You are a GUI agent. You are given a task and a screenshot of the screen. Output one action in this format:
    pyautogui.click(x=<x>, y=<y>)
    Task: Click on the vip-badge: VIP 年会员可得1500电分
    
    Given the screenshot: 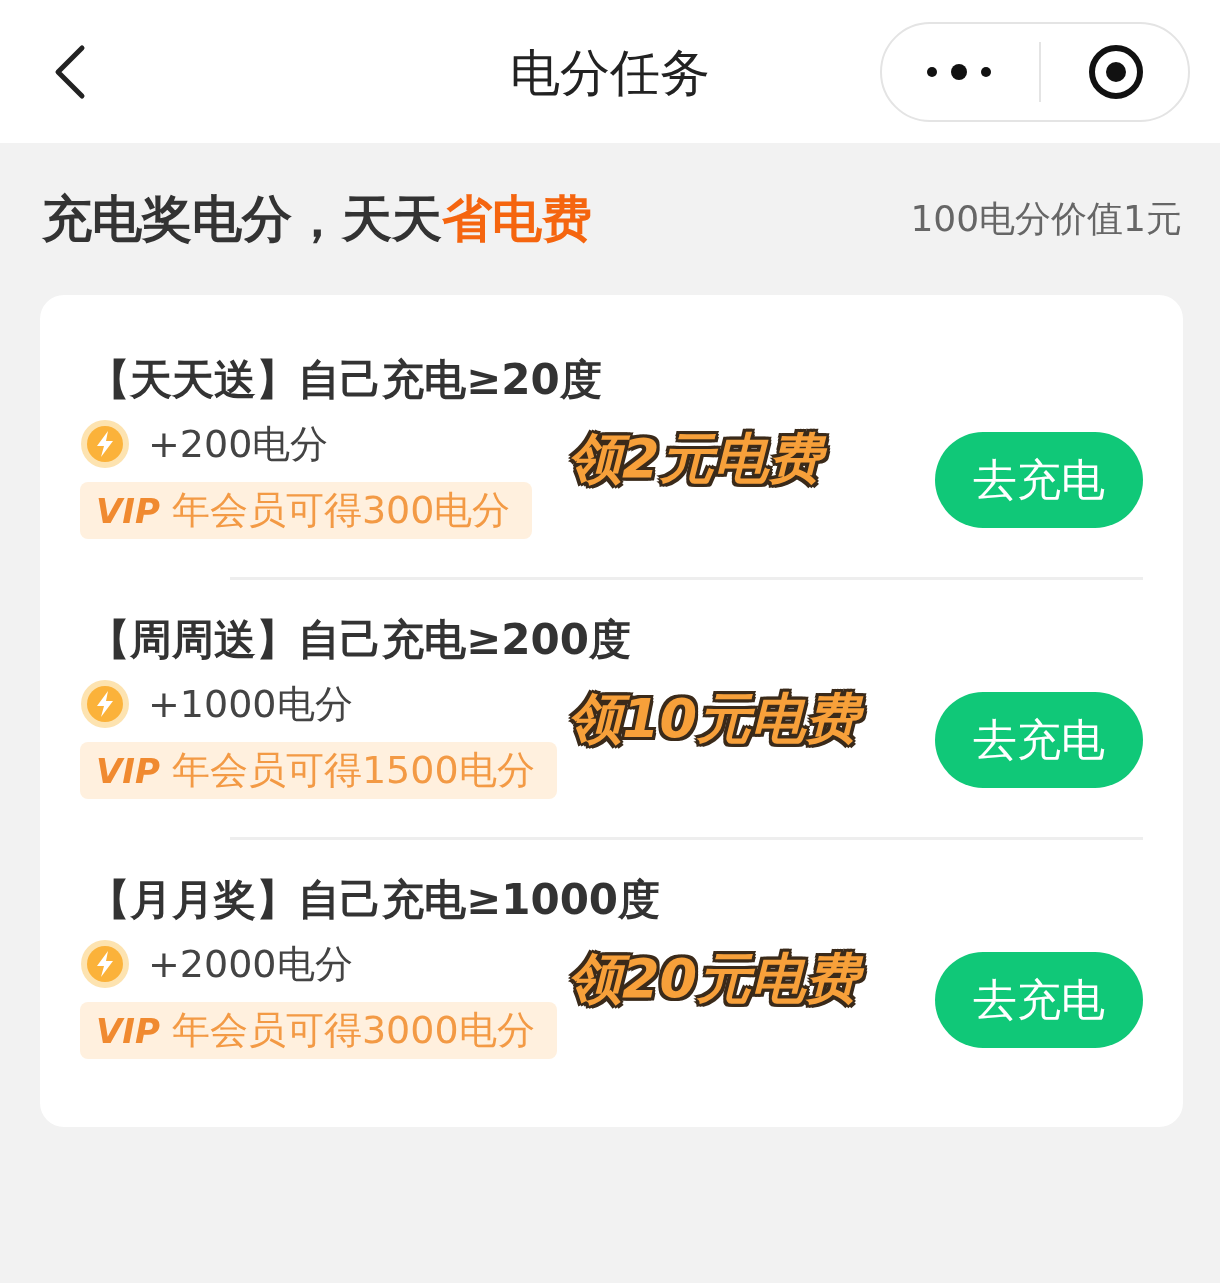 What is the action you would take?
    pyautogui.click(x=318, y=770)
    